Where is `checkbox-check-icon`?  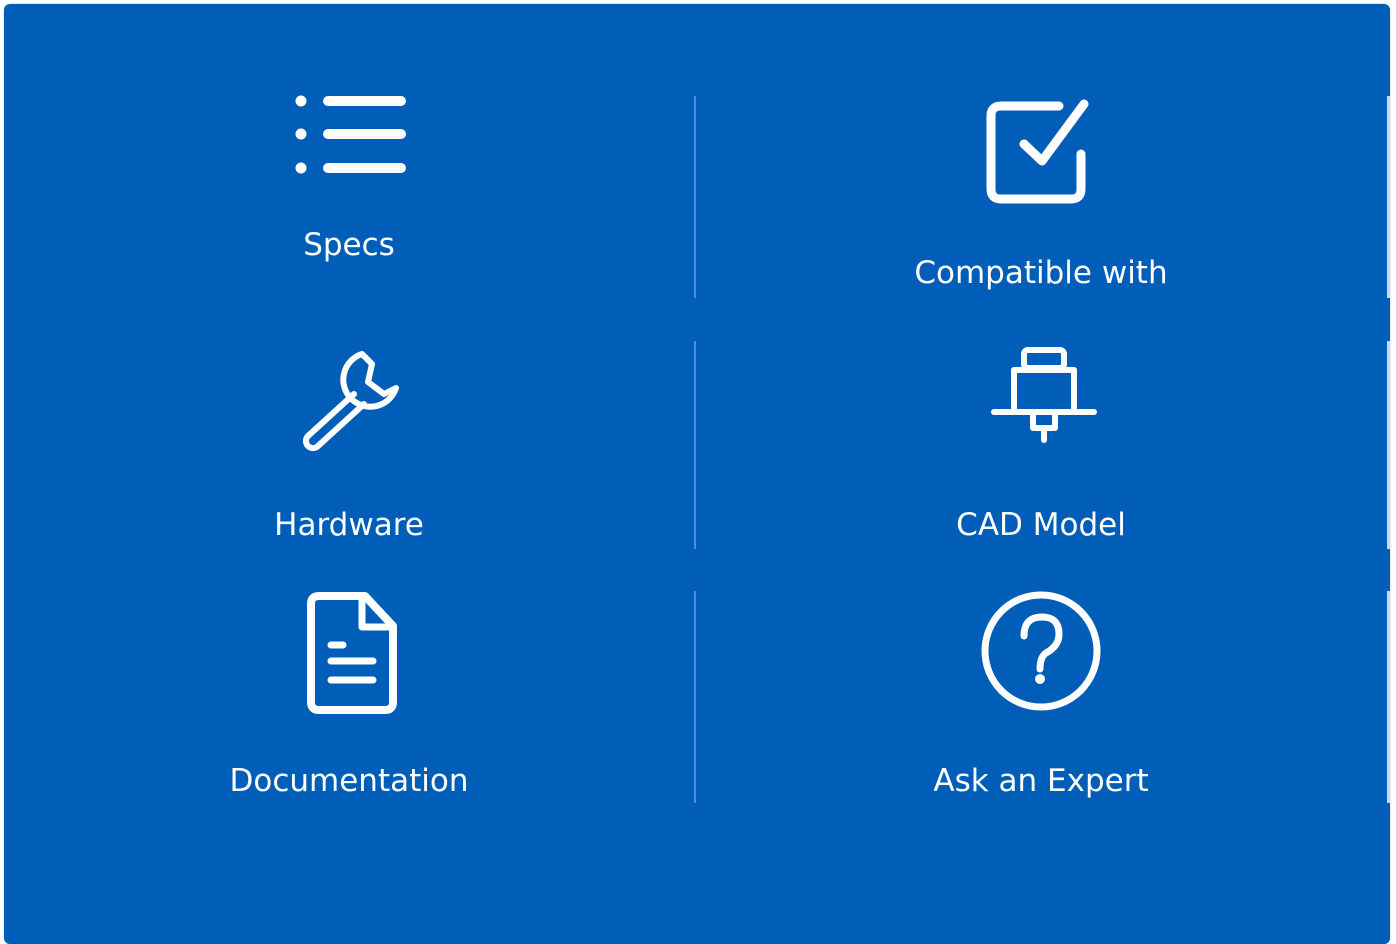 checkbox-check-icon is located at coordinates (1037, 151).